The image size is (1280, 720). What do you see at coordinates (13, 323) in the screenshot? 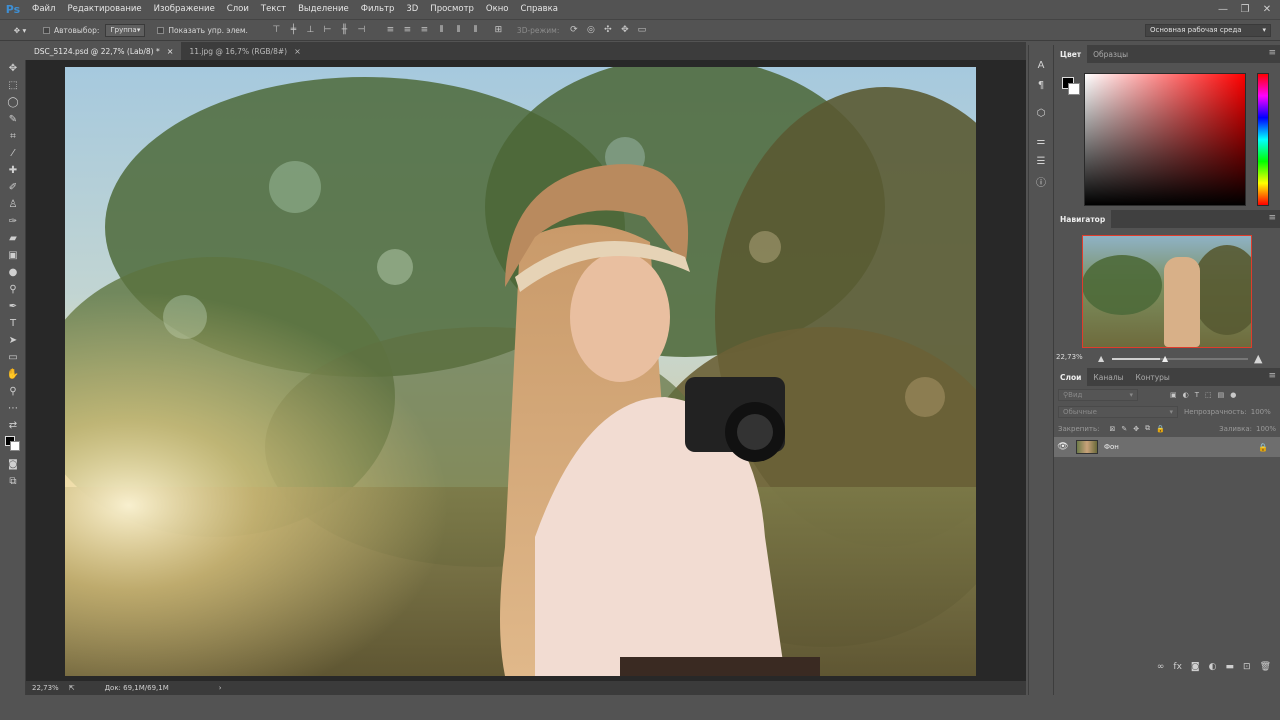
I see `type-tool-icon: T` at bounding box center [13, 323].